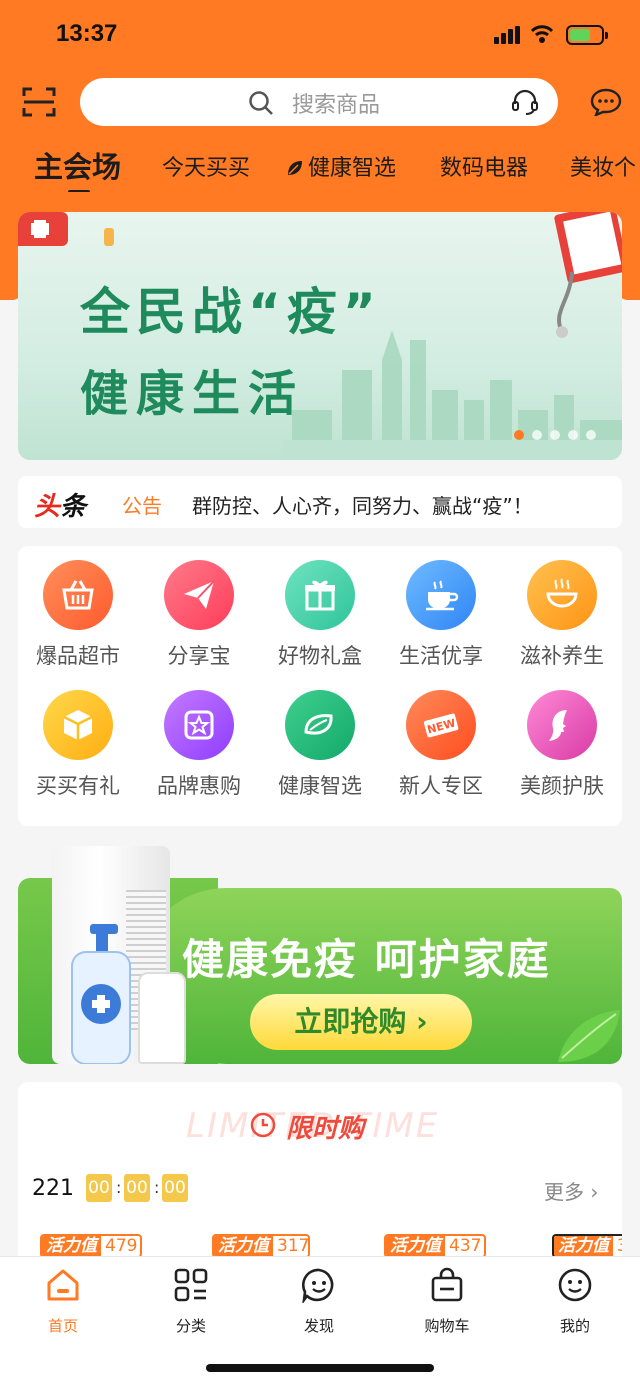 This screenshot has height=1385, width=640. Describe the element at coordinates (317, 1286) in the screenshot. I see `discover-face-icon` at that location.